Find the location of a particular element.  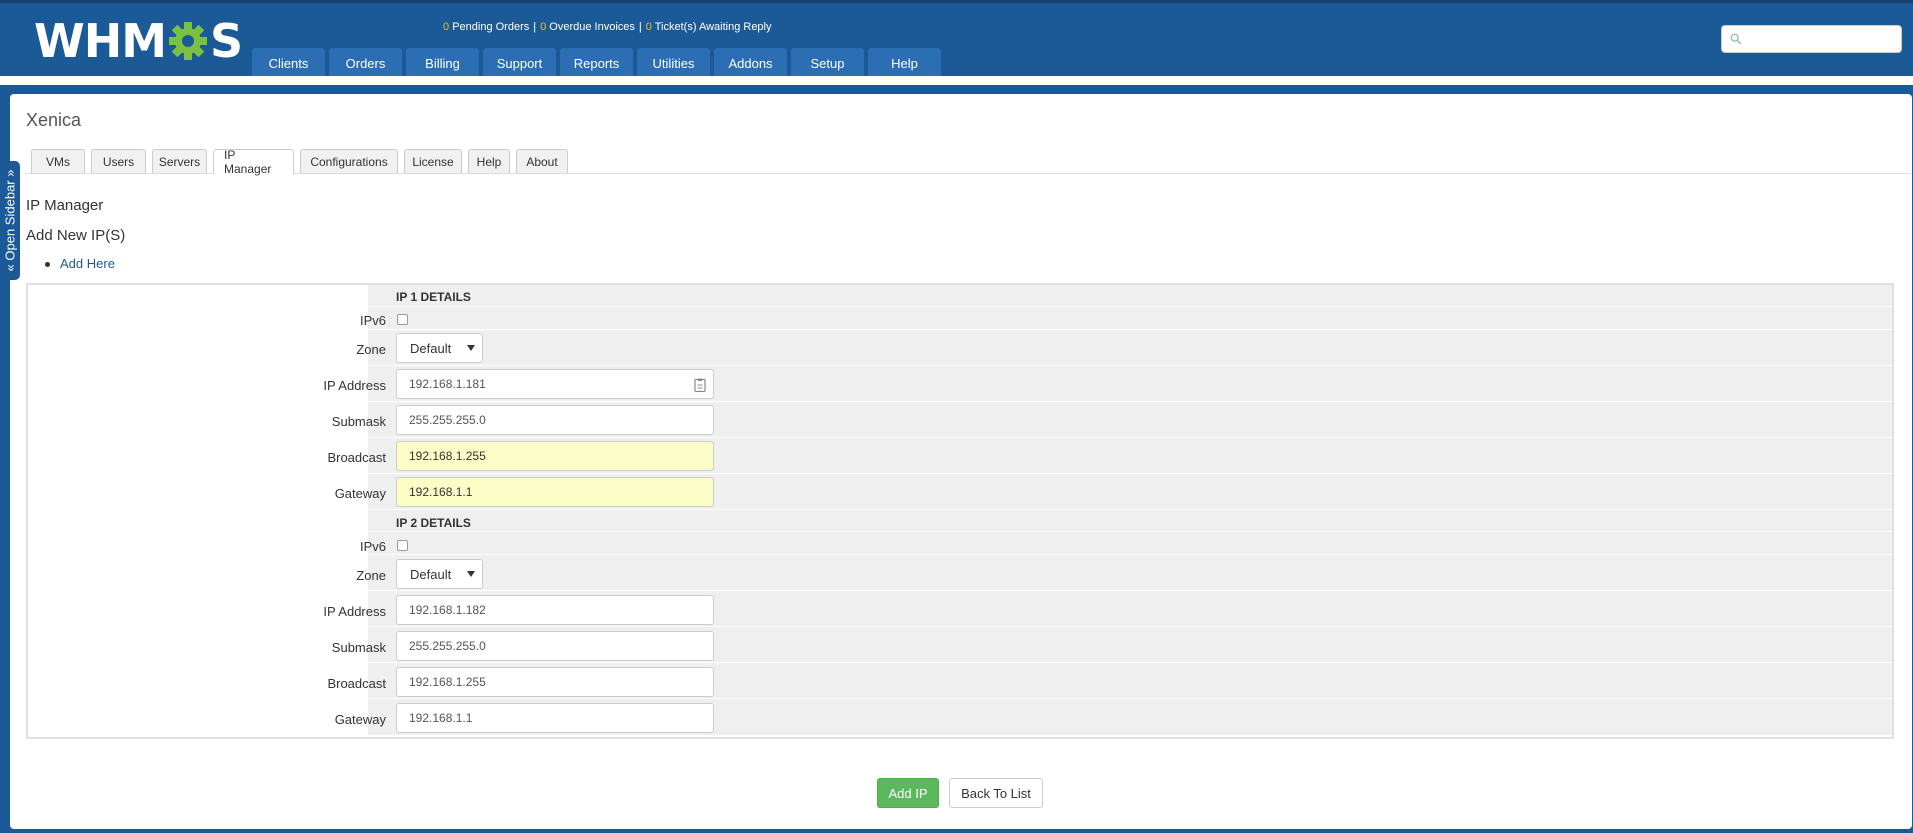

add-links-list: Add Here is located at coordinates (80, 263).